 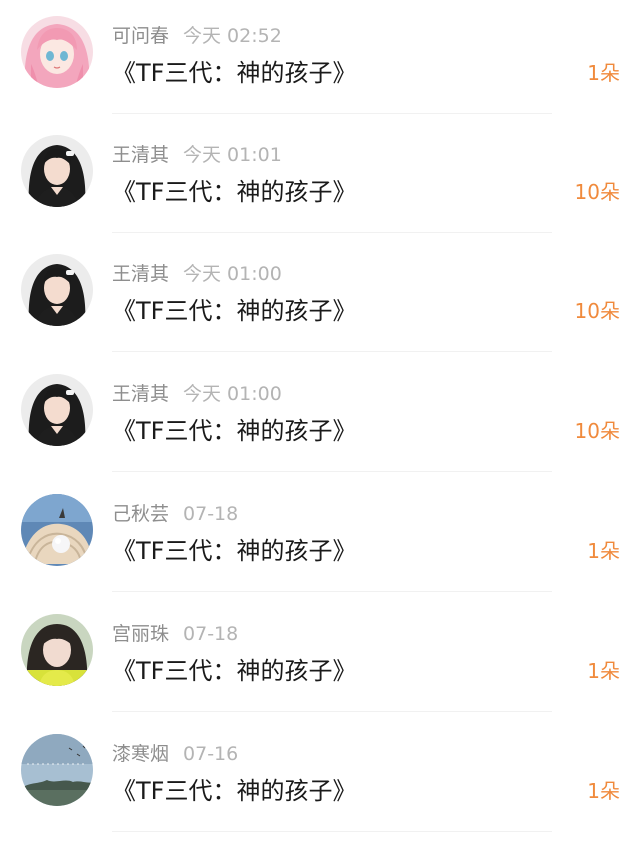 I want to click on sender-name: 宫丽珠, so click(x=140, y=634).